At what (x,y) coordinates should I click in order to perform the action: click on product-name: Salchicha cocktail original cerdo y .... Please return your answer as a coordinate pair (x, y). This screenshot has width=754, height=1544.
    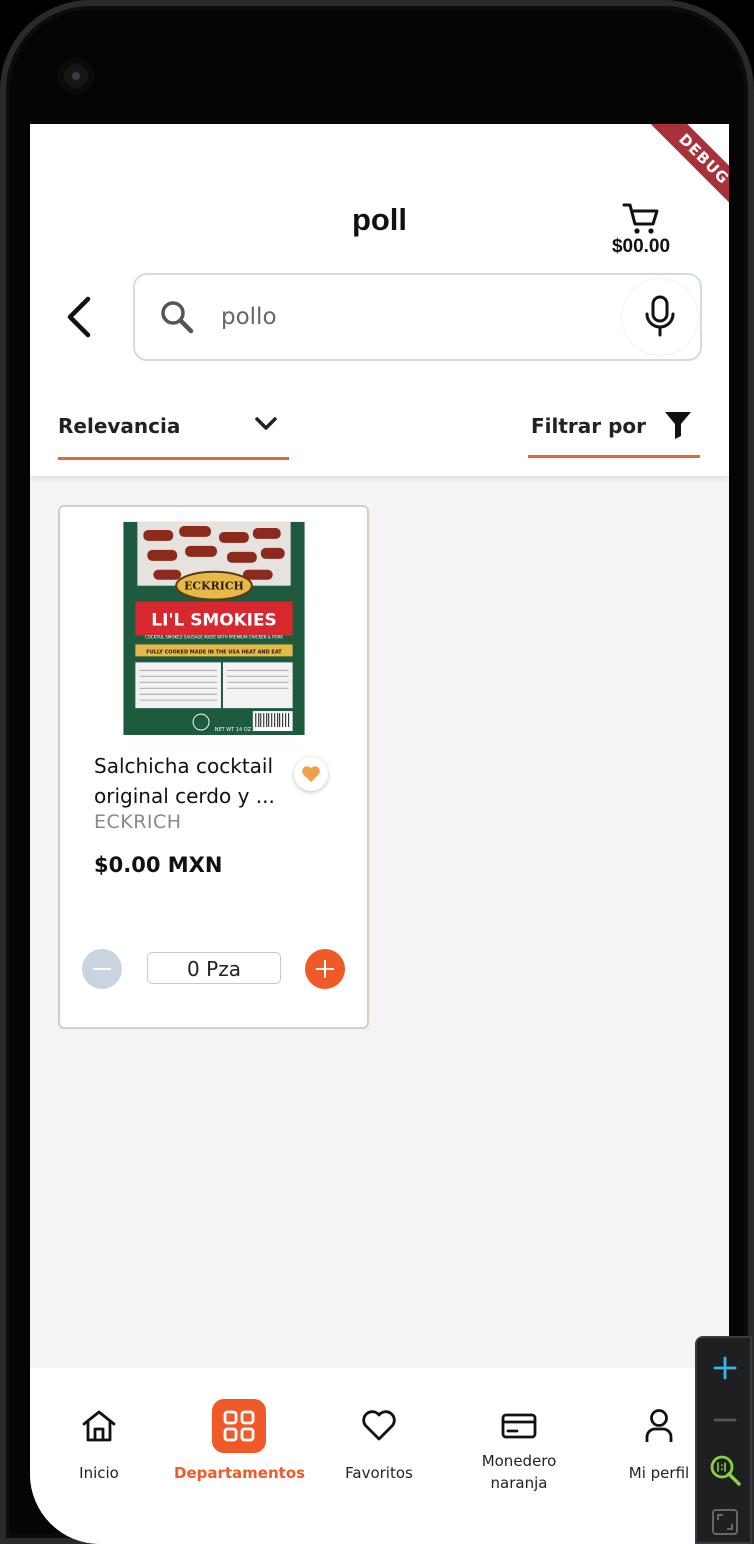
    Looking at the image, I should click on (194, 781).